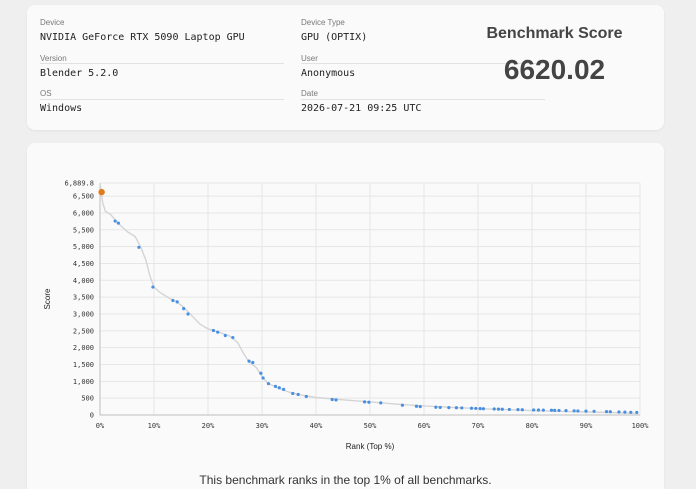 This screenshot has width=696, height=489. Describe the element at coordinates (370, 426) in the screenshot. I see `x-tick-label: 50%` at that location.